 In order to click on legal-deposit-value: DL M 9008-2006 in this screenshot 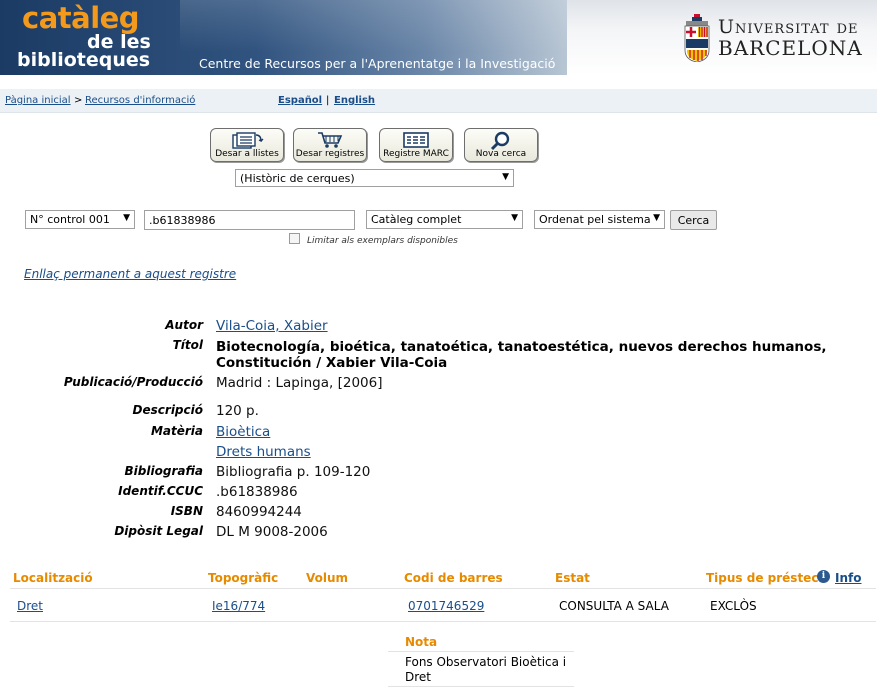, I will do `click(272, 532)`.